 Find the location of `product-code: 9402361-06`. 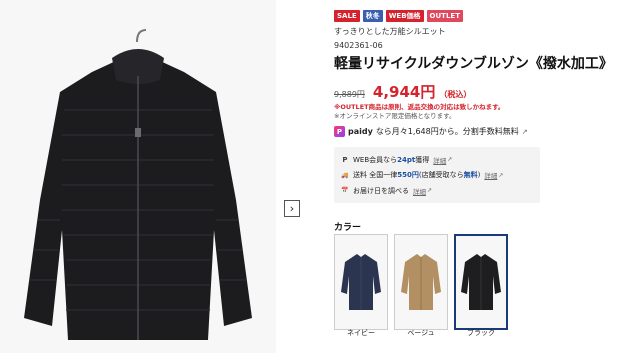

product-code: 9402361-06 is located at coordinates (358, 45).